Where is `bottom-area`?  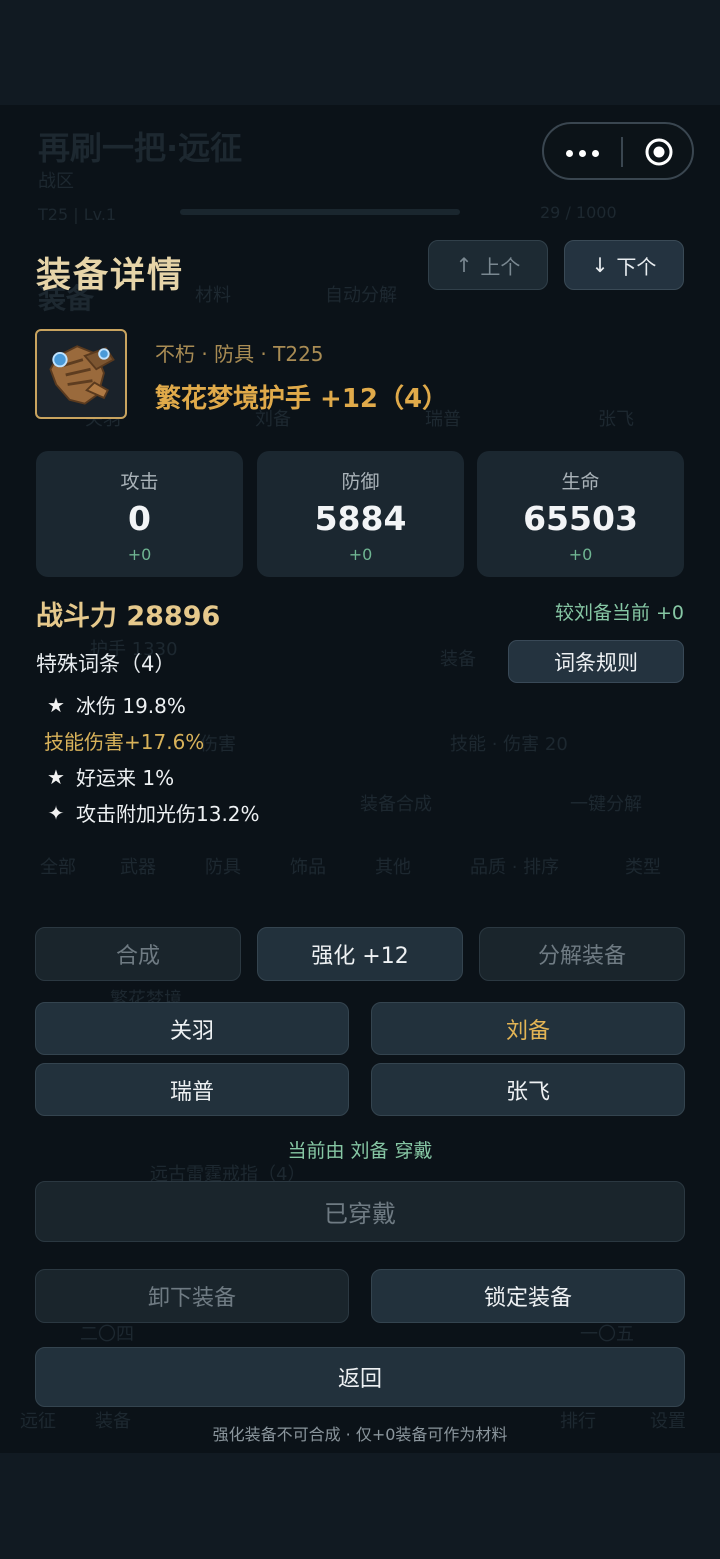
bottom-area is located at coordinates (360, 1506).